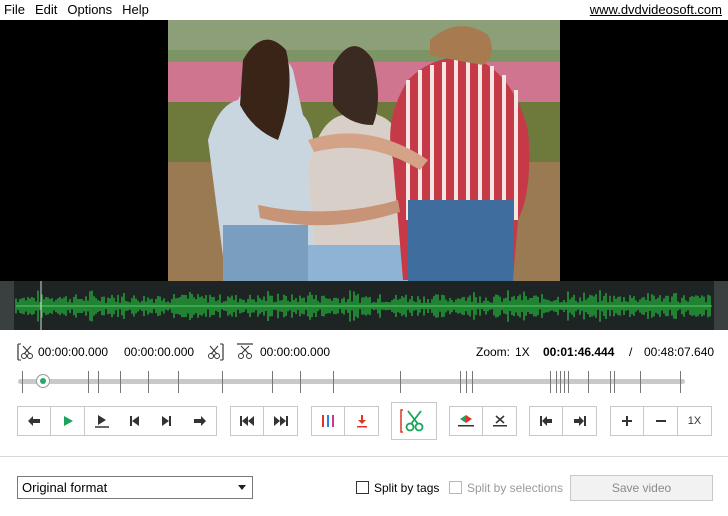 The height and width of the screenshot is (516, 728). Describe the element at coordinates (455, 487) in the screenshot. I see `split-by-selections-checkbox` at that location.